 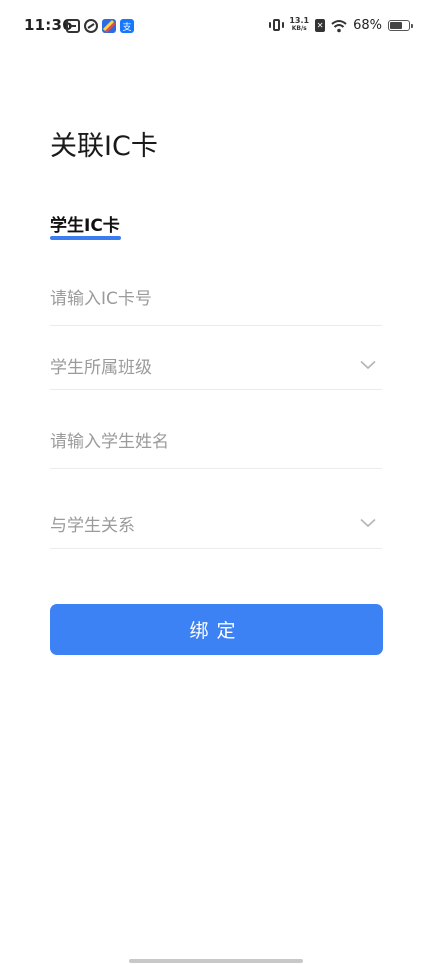 I want to click on wifi-icon, so click(x=339, y=25).